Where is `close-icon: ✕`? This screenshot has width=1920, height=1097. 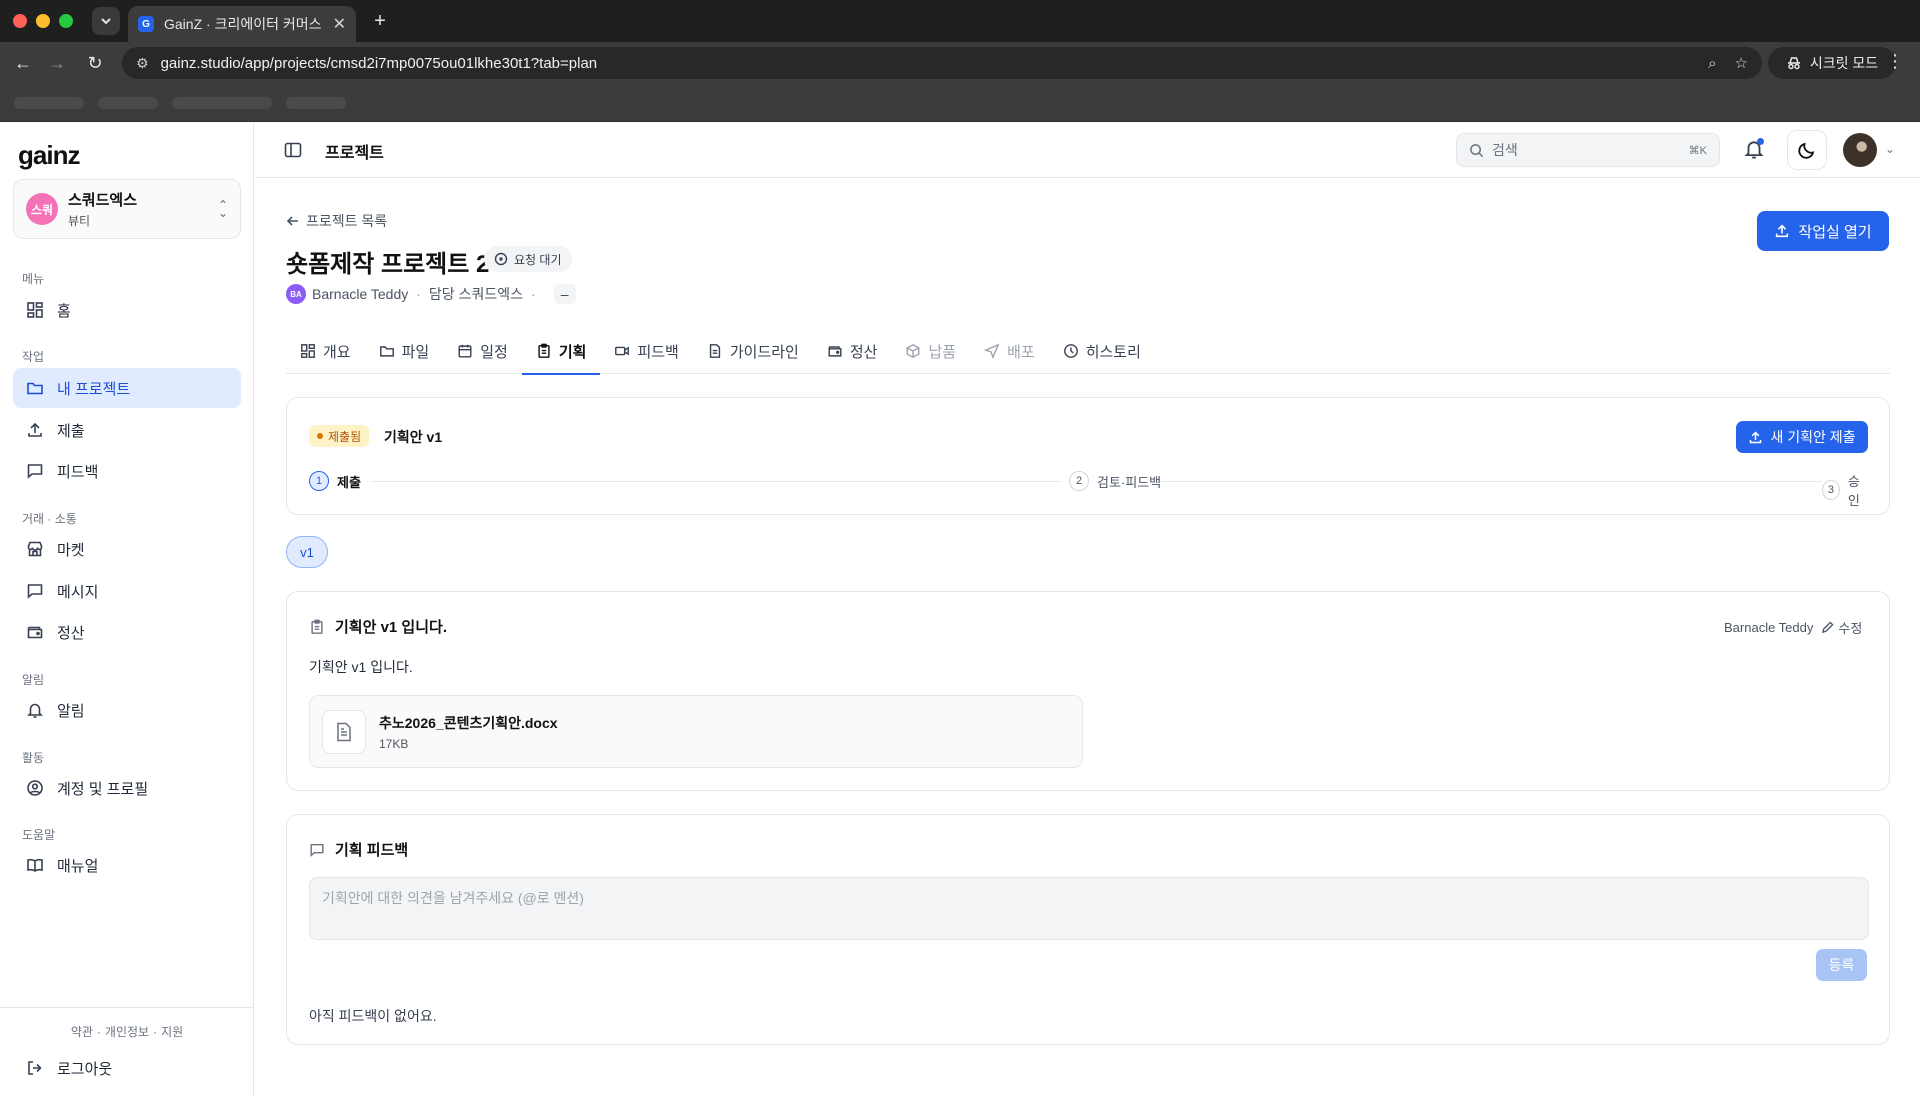
close-icon: ✕ is located at coordinates (339, 24).